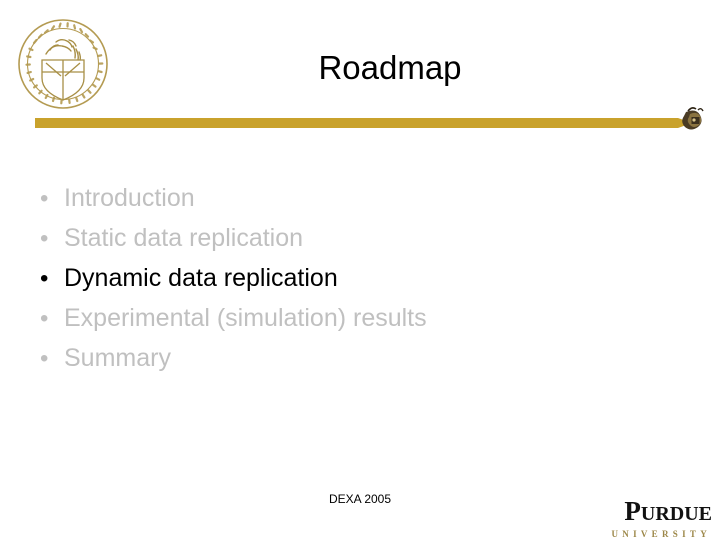  What do you see at coordinates (356, 358) in the screenshot?
I see `list-item: • Summary` at bounding box center [356, 358].